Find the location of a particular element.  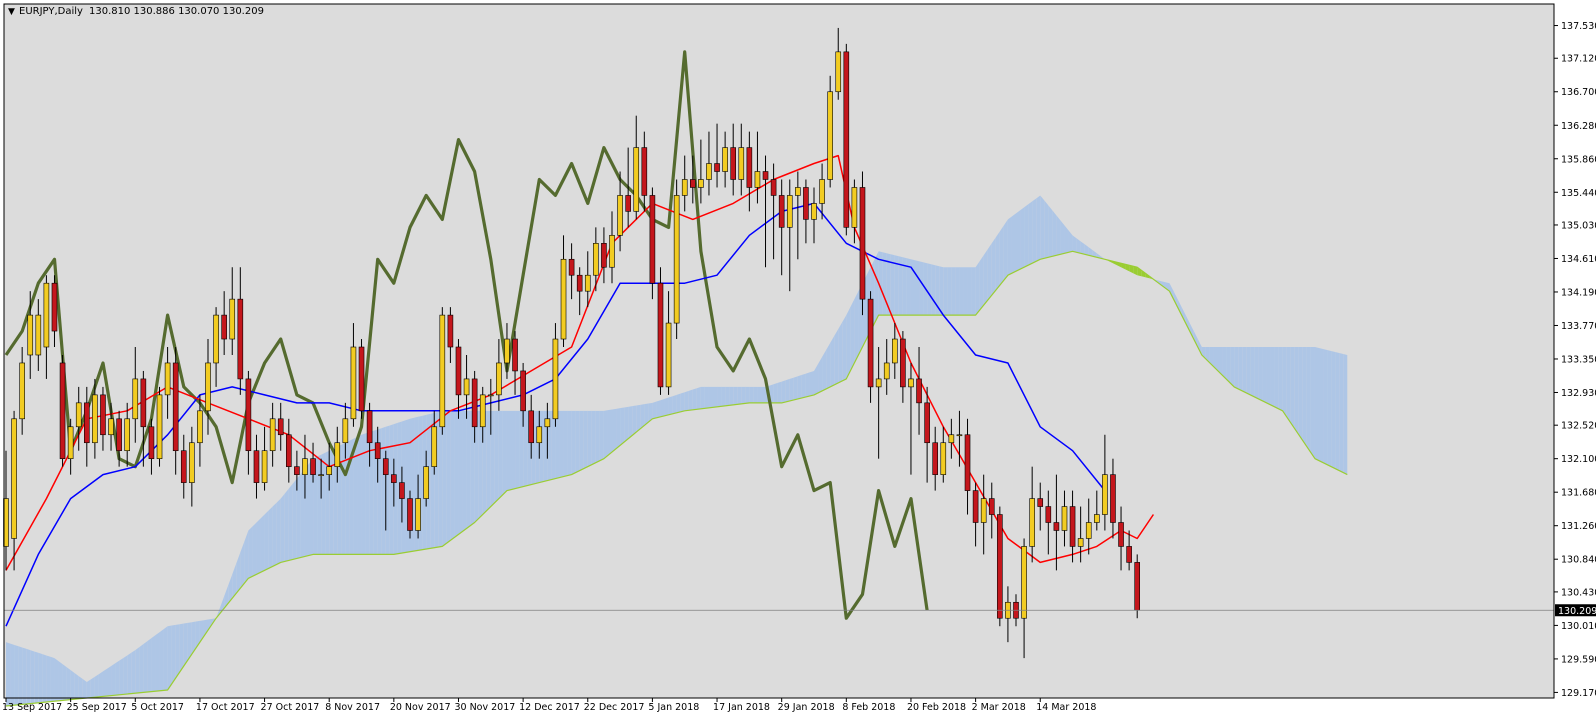

x-tick-label: 30 Nov 2017 is located at coordinates (484, 707).